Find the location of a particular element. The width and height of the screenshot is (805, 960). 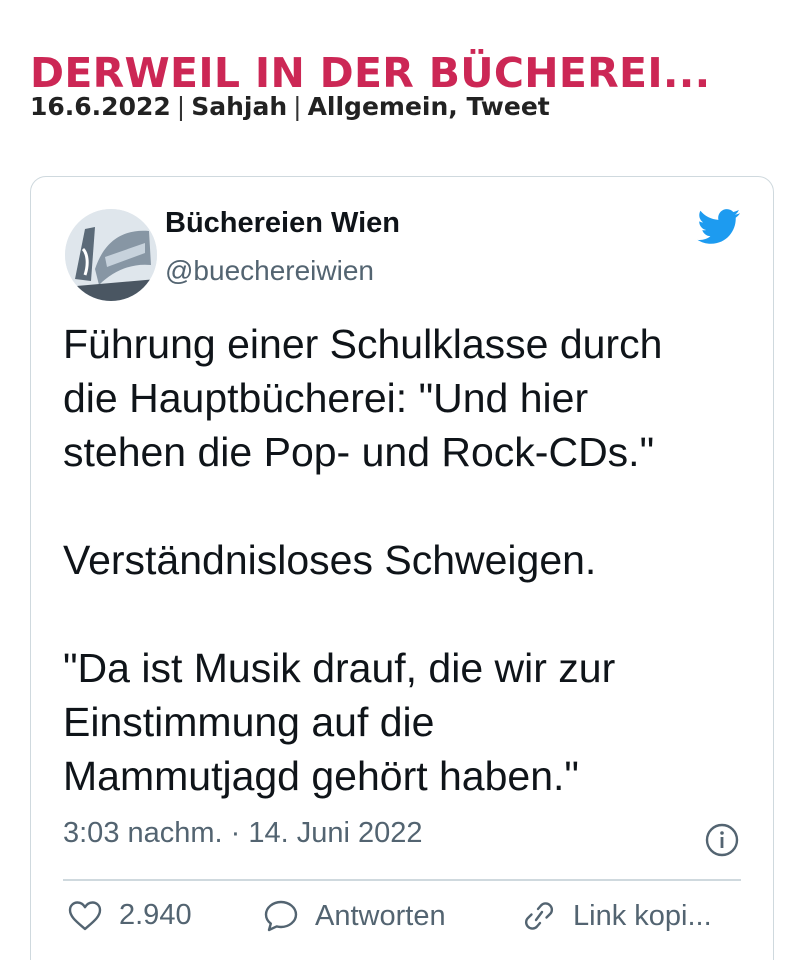

tweet-author-name: Büchereien Wien is located at coordinates (282, 223).